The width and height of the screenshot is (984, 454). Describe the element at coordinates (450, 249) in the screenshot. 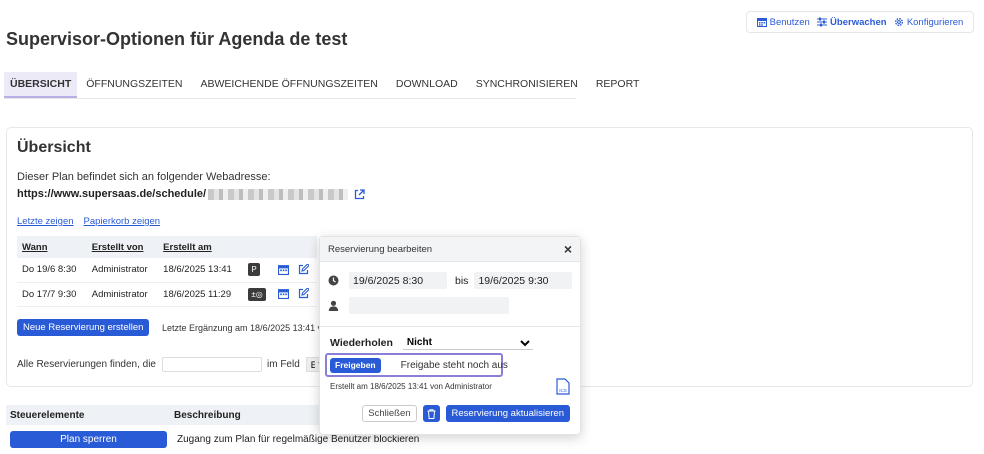

I see `dialog-header: Reservierung bearbeiten ×` at that location.